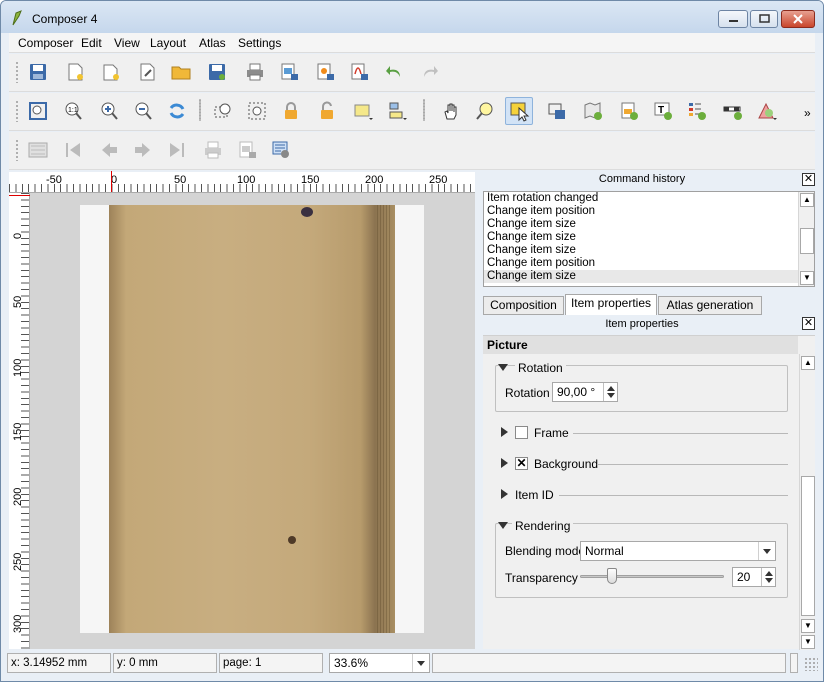 The width and height of the screenshot is (824, 682). Describe the element at coordinates (543, 526) in the screenshot. I see `rendering-group-label: Rendering` at that location.